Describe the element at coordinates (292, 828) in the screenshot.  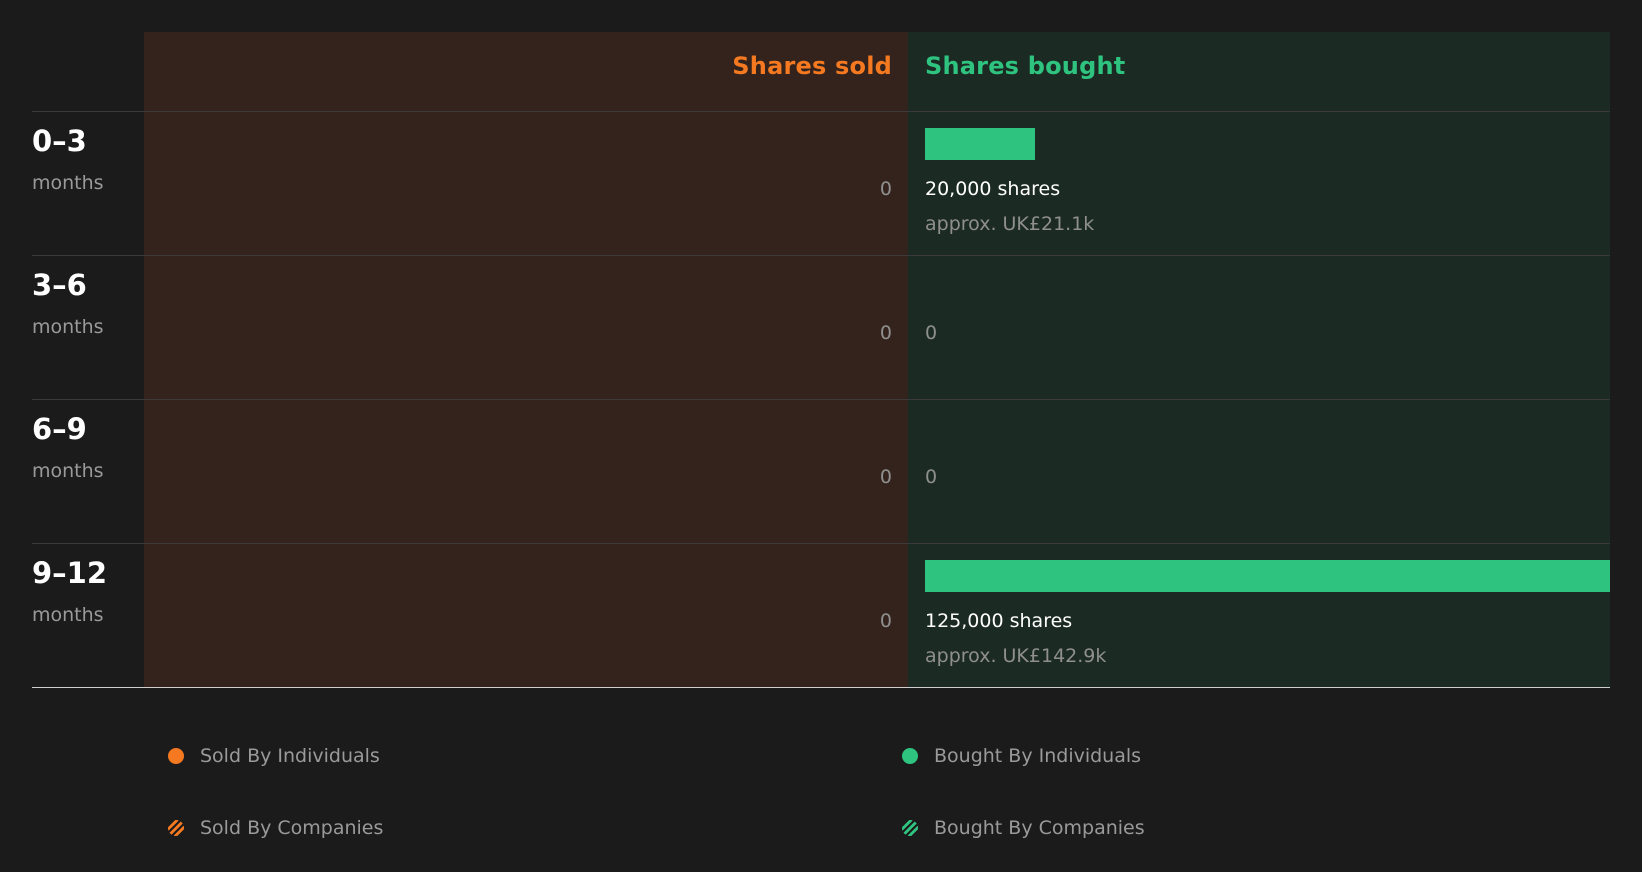
I see `legend-label: Sold By Companies` at that location.